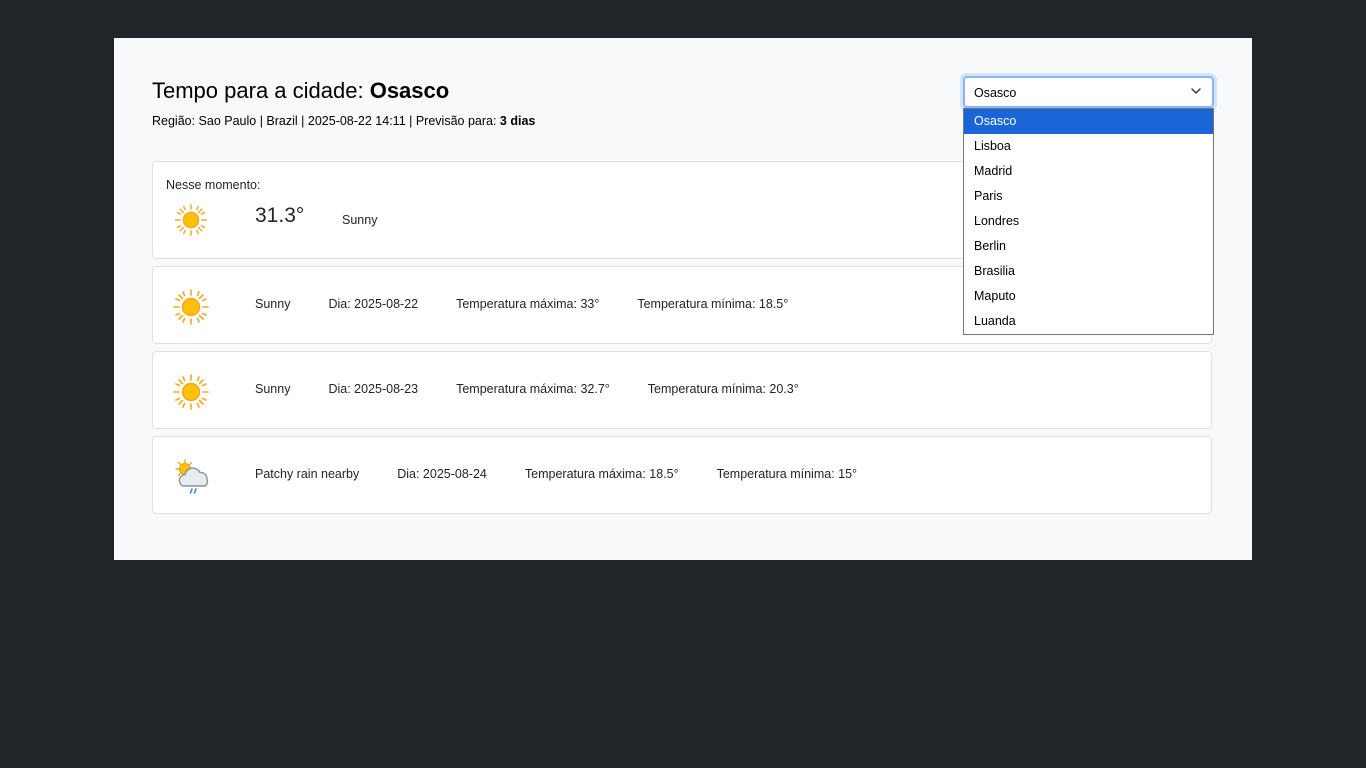 This screenshot has width=1366, height=768. Describe the element at coordinates (601, 474) in the screenshot. I see `forecast-max-temp: Temperatura máxima: 18.5°` at that location.